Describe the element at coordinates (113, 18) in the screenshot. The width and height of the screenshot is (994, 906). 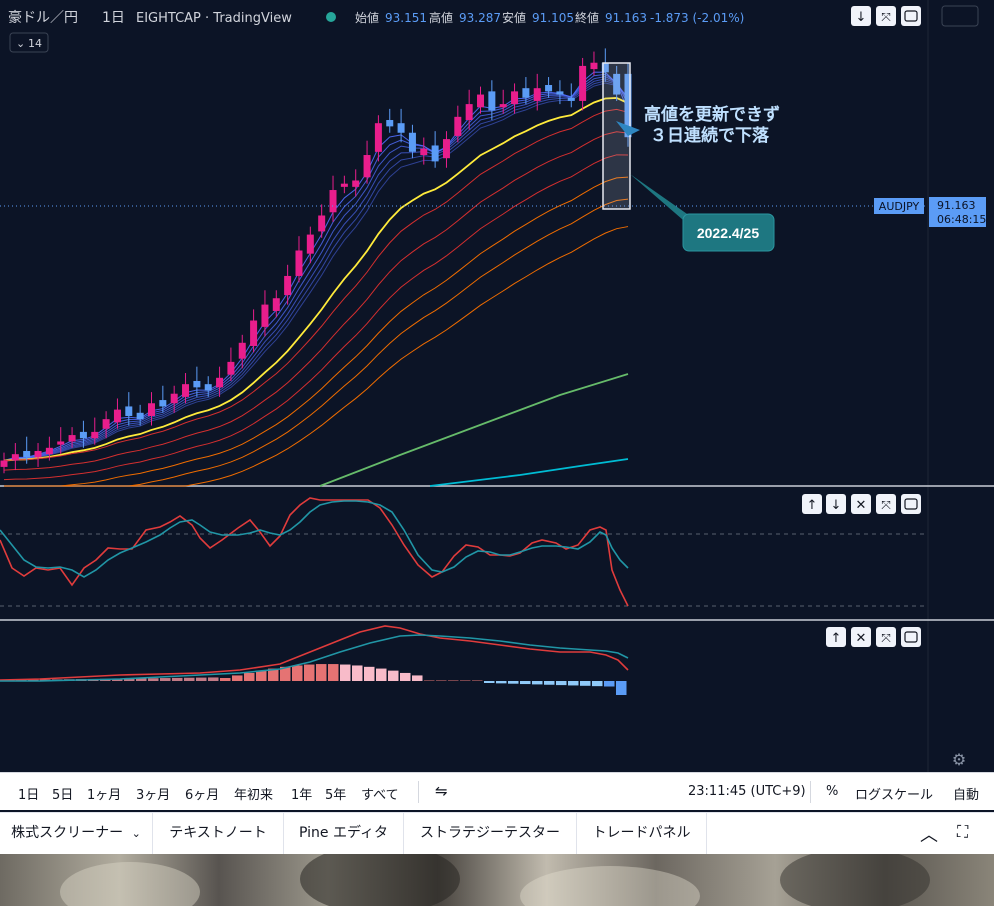
I see `interval-label: 1日` at that location.